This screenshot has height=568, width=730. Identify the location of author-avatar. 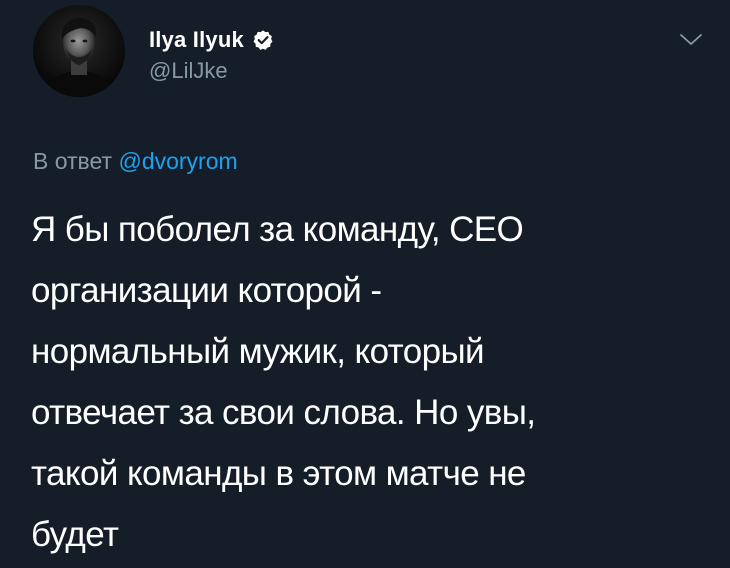
(79, 51).